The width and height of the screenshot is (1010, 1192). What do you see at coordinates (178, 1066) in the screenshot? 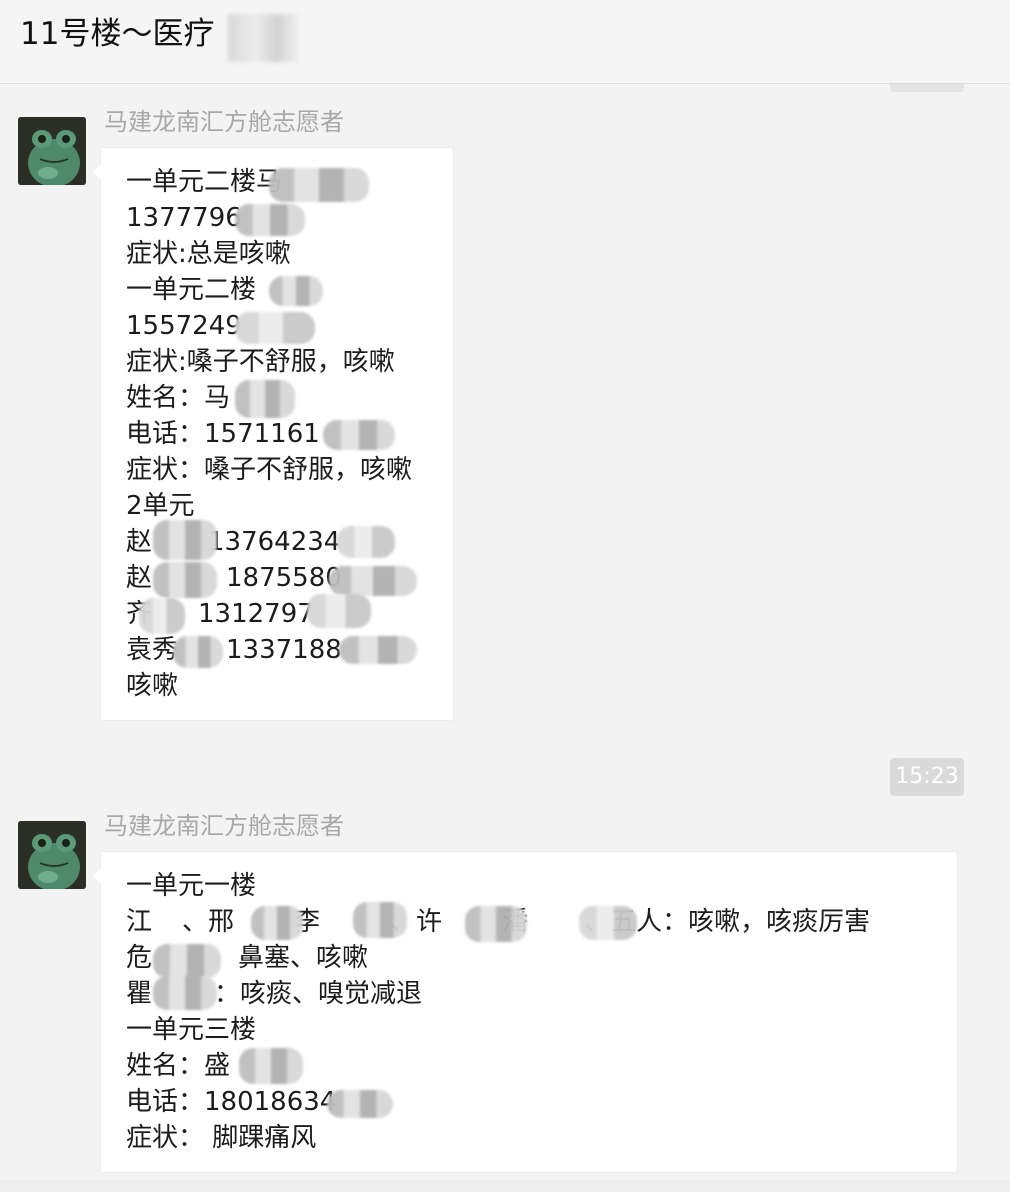
I see `message-line: 姓名：盛` at bounding box center [178, 1066].